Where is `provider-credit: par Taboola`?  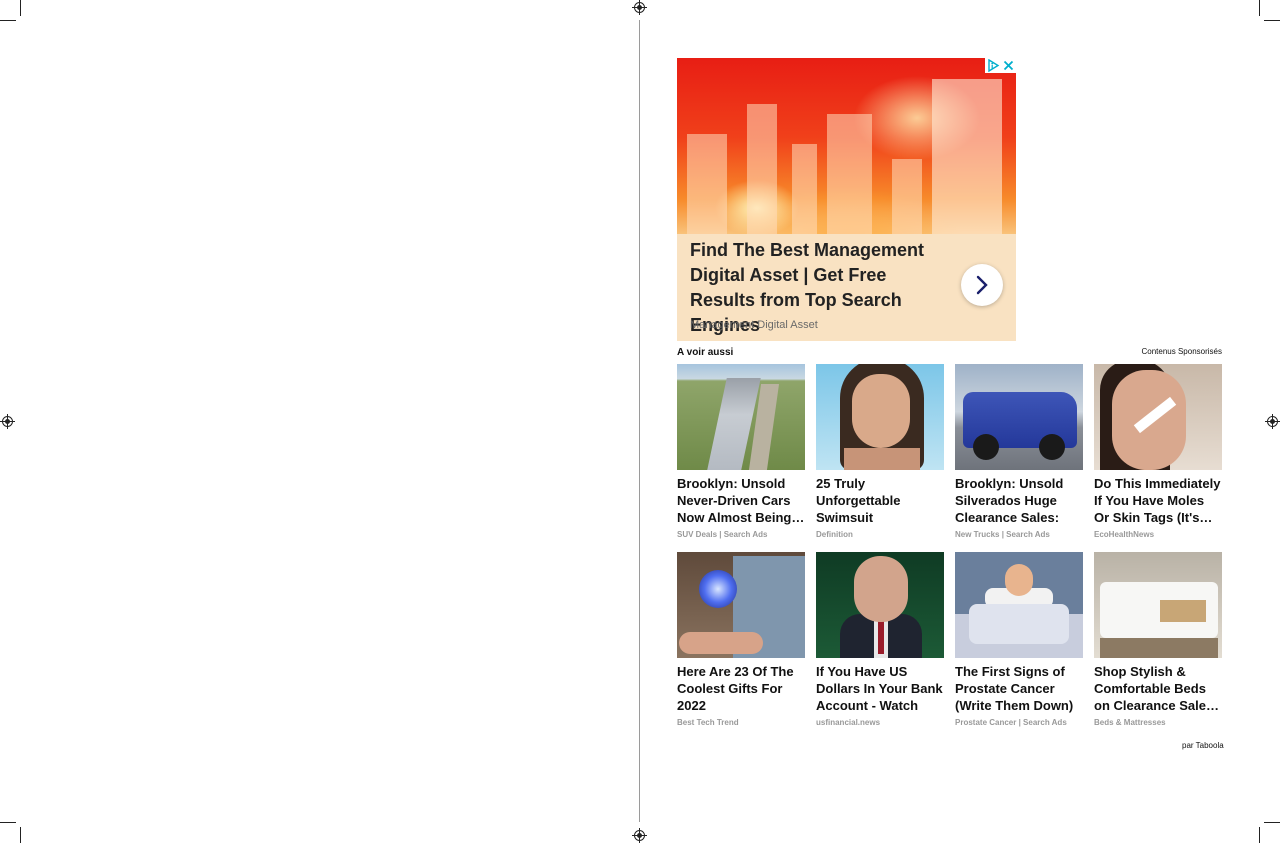
provider-credit: par Taboola is located at coordinates (1203, 745).